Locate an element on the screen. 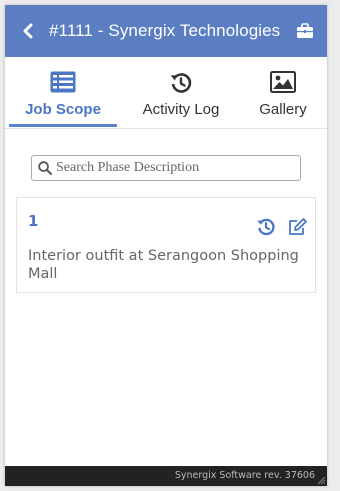 The width and height of the screenshot is (340, 491). briefcase-button is located at coordinates (305, 31).